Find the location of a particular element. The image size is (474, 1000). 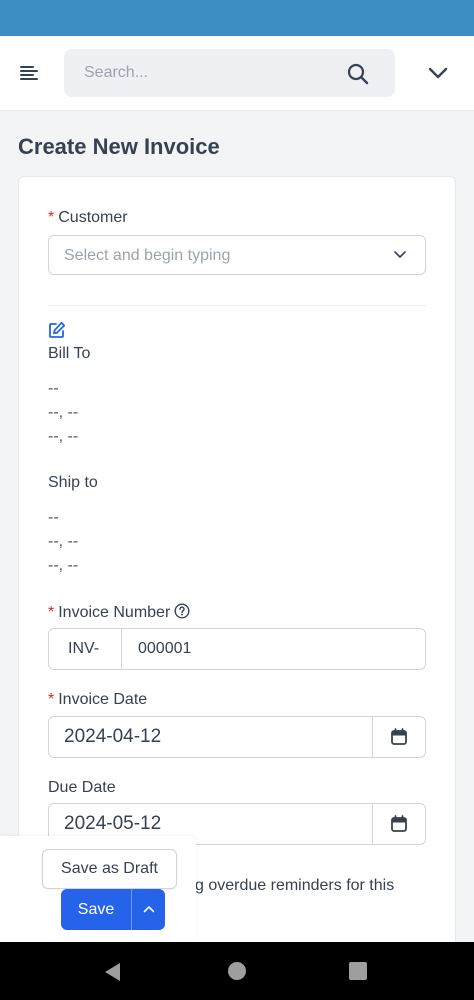

invoice-prefix-text: INV- is located at coordinates (84, 648).